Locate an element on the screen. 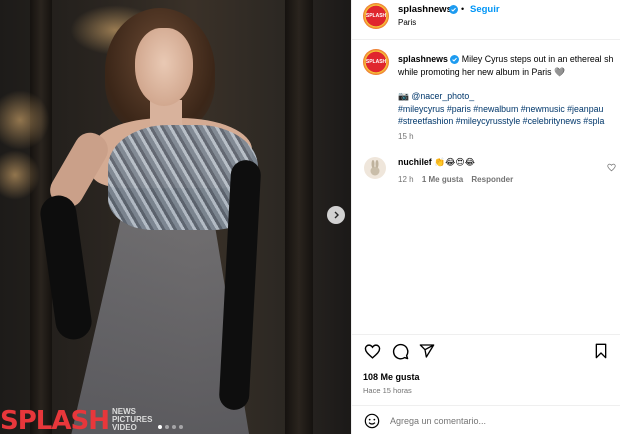 The image size is (620, 434). follow-button: Seguir is located at coordinates (485, 9).